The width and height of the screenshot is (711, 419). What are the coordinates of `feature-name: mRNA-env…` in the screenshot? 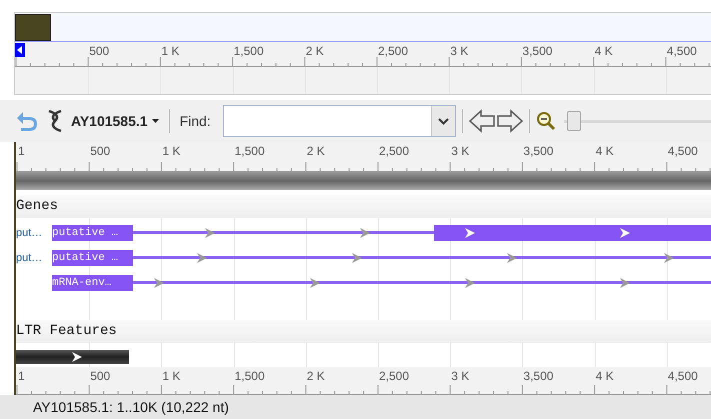 It's located at (92, 283).